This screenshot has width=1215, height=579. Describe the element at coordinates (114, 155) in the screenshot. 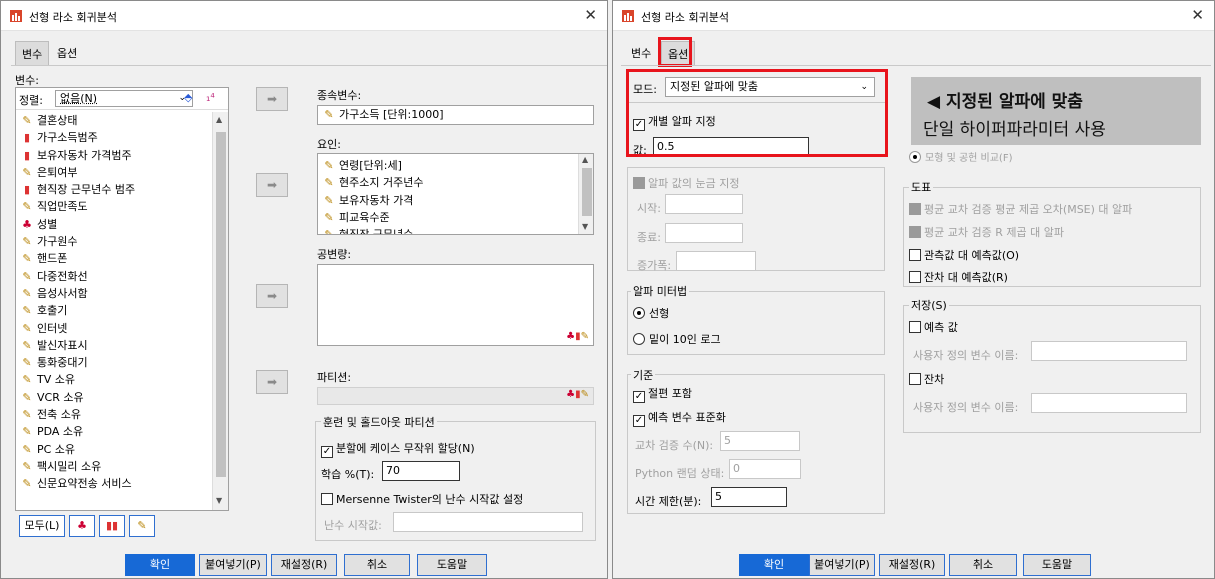

I see `list-item: ▮ 보유자동차 가격범주` at that location.